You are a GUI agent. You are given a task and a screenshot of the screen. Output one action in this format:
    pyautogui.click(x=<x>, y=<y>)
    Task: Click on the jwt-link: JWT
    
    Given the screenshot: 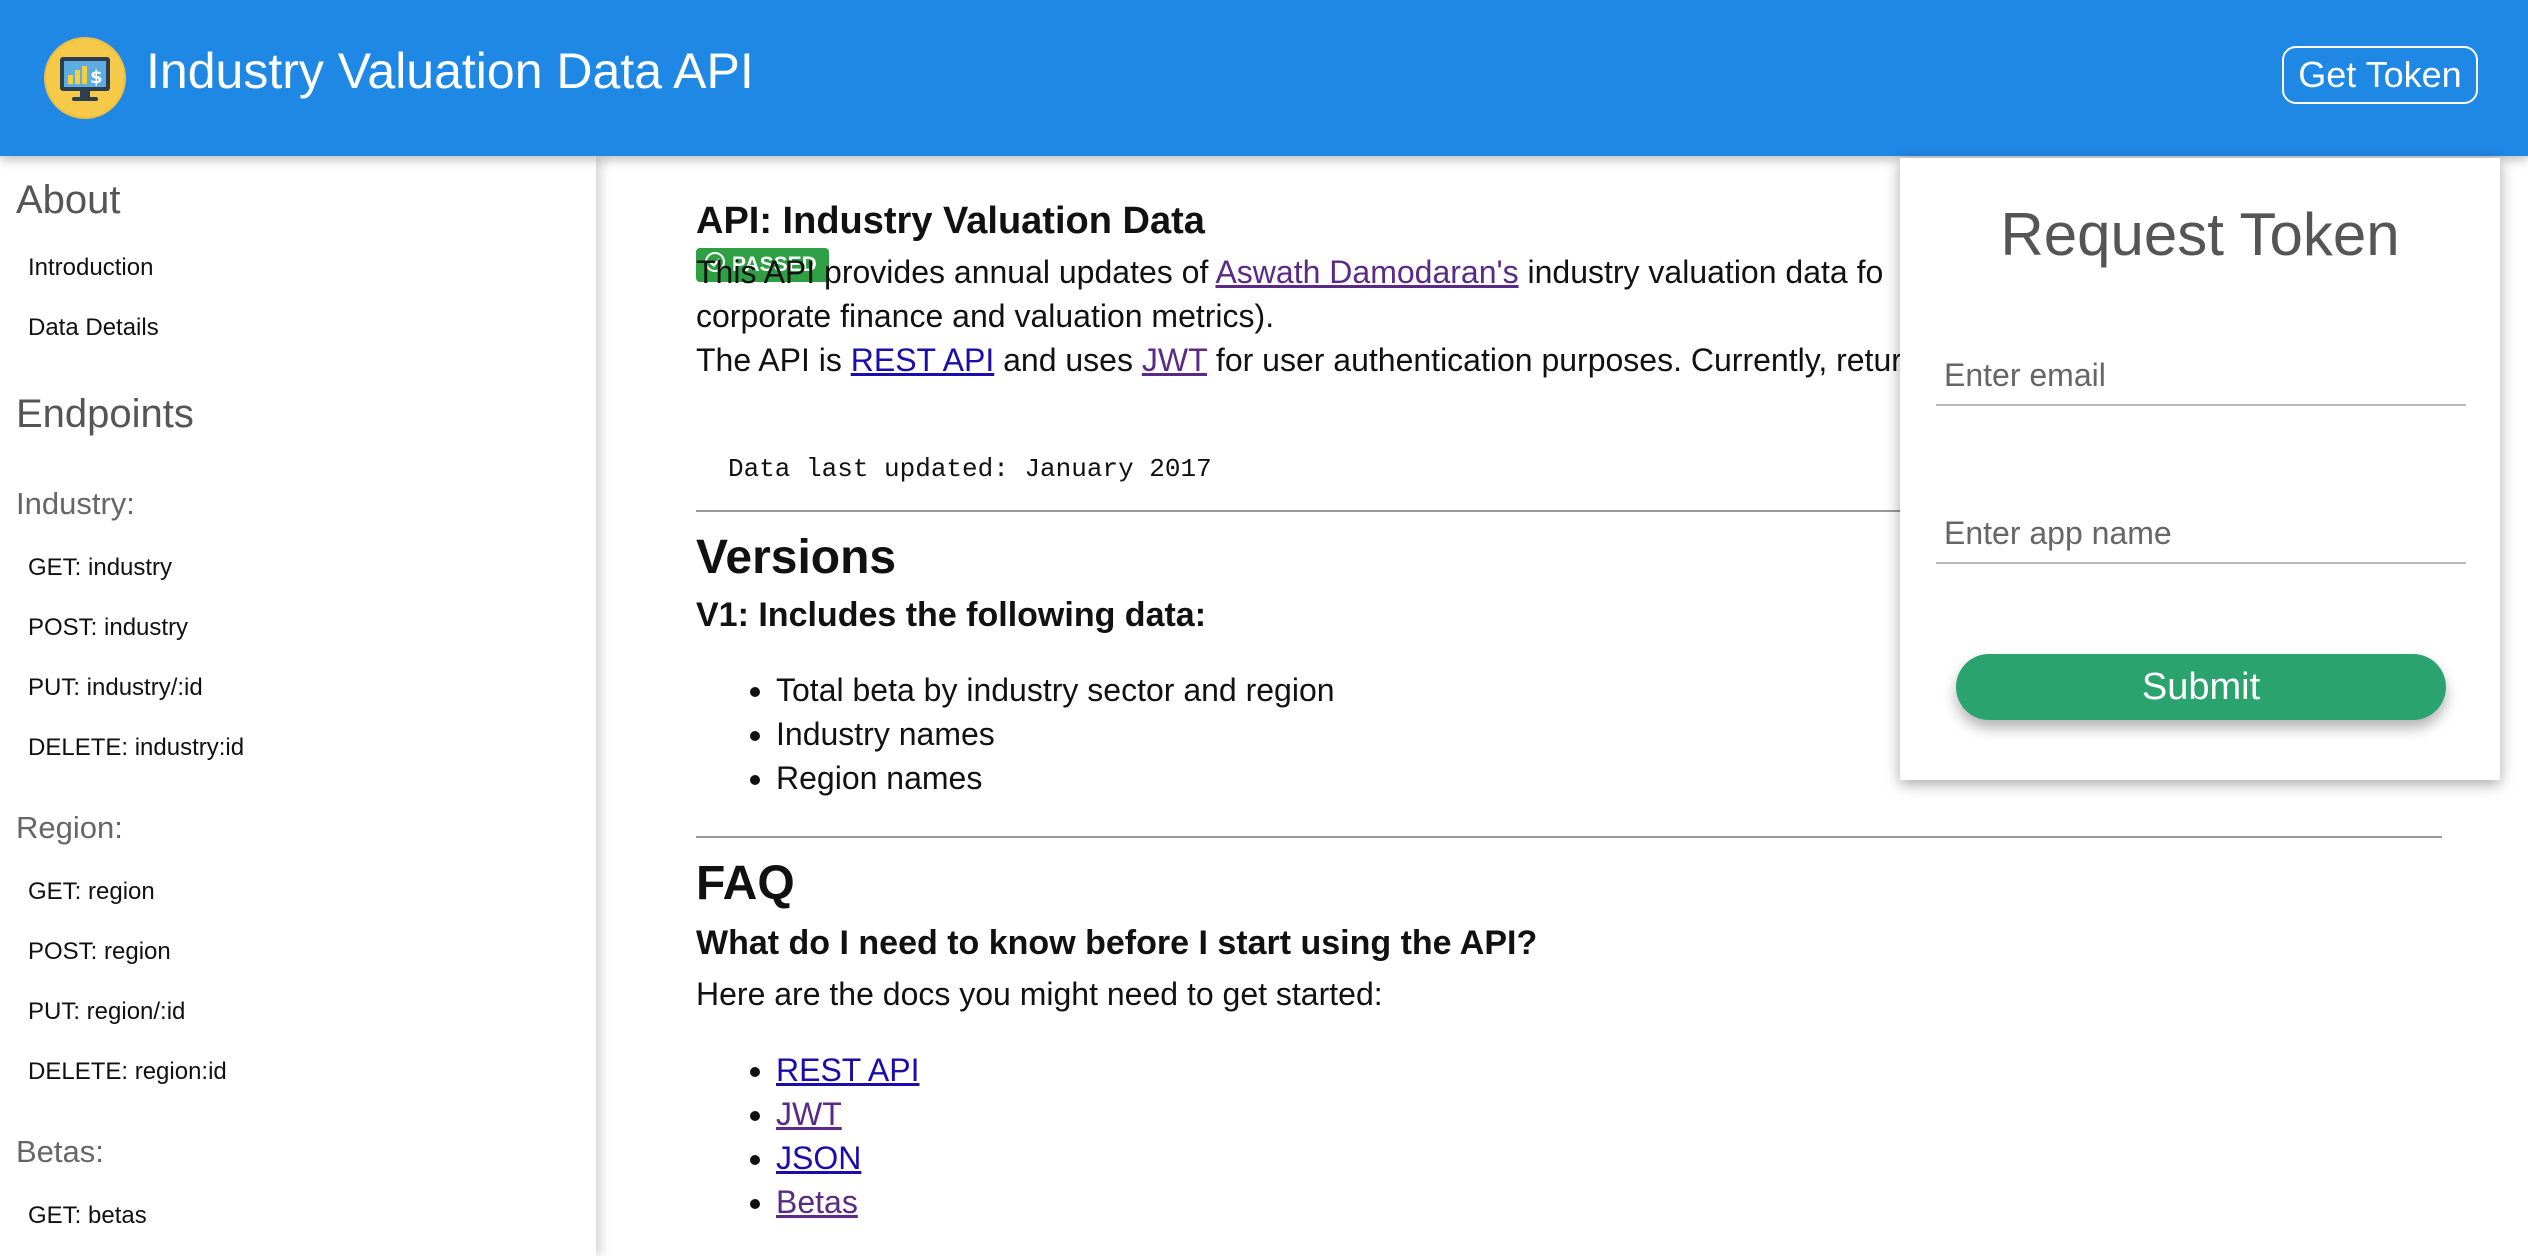 What is the action you would take?
    pyautogui.click(x=1174, y=360)
    